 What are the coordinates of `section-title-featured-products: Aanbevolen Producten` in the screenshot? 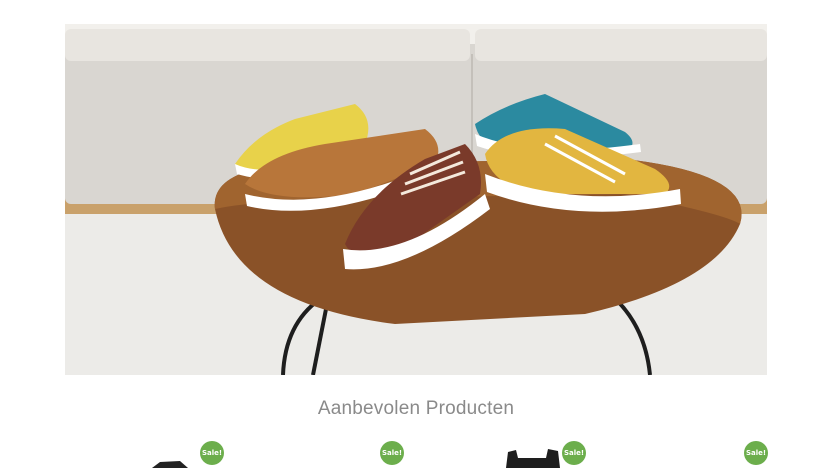 It's located at (416, 408).